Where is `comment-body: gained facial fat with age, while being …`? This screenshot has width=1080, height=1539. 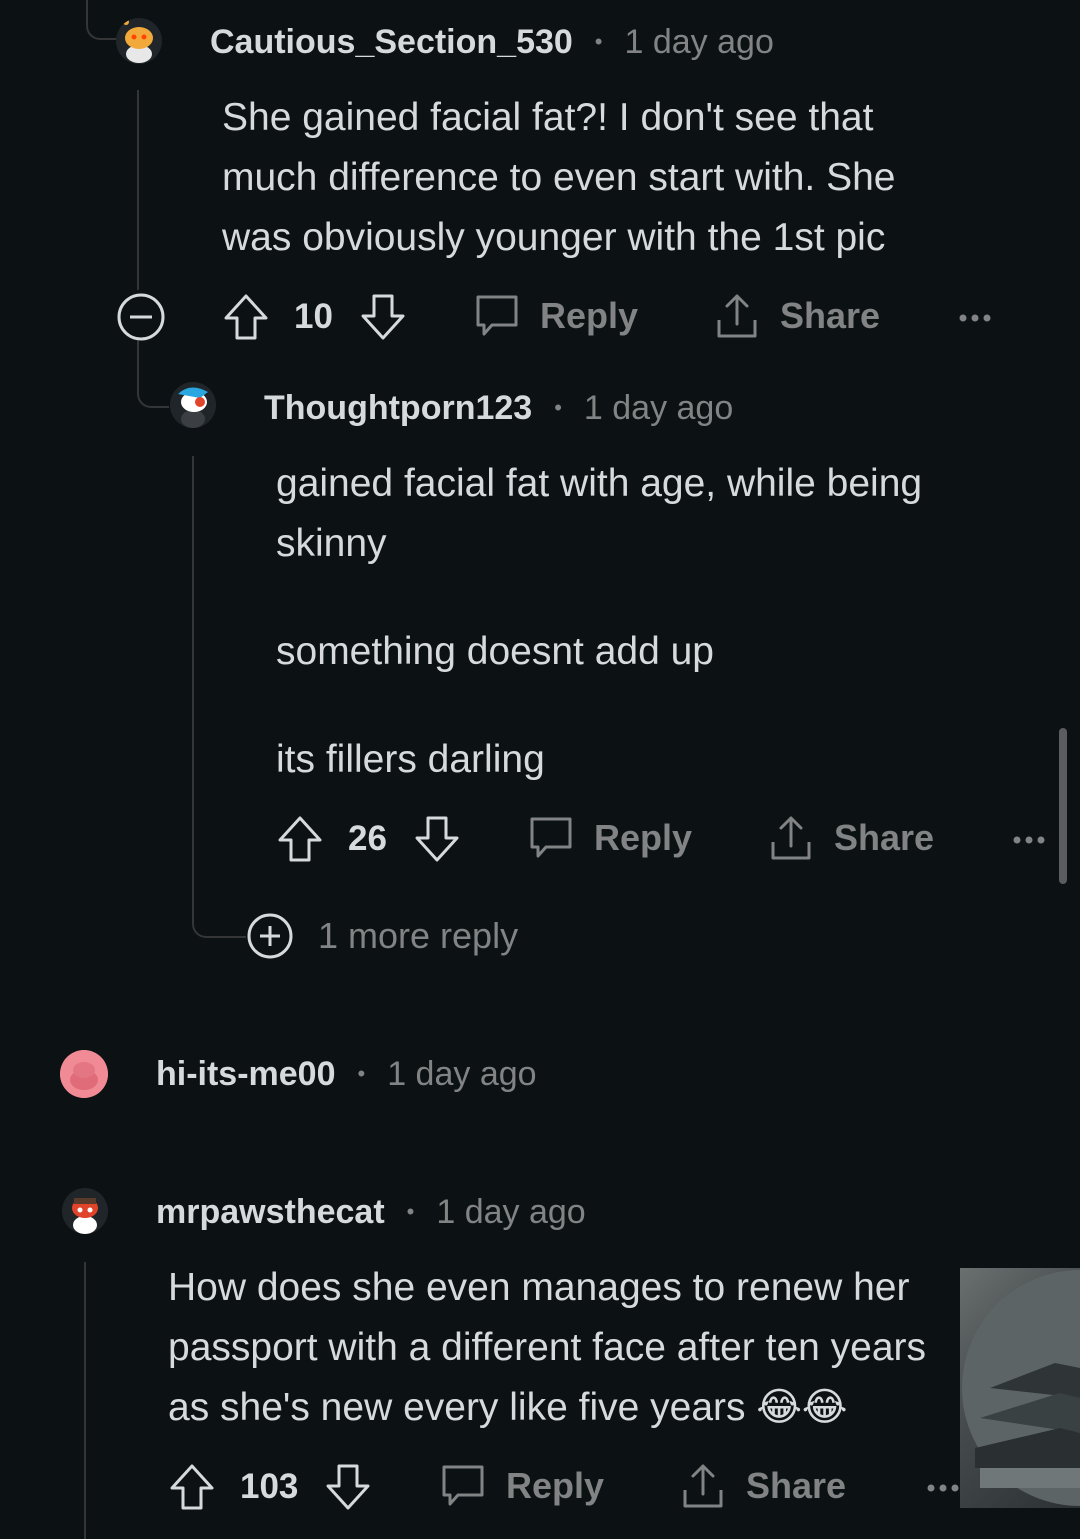
comment-body: gained facial fat with age, while being … is located at coordinates (599, 622).